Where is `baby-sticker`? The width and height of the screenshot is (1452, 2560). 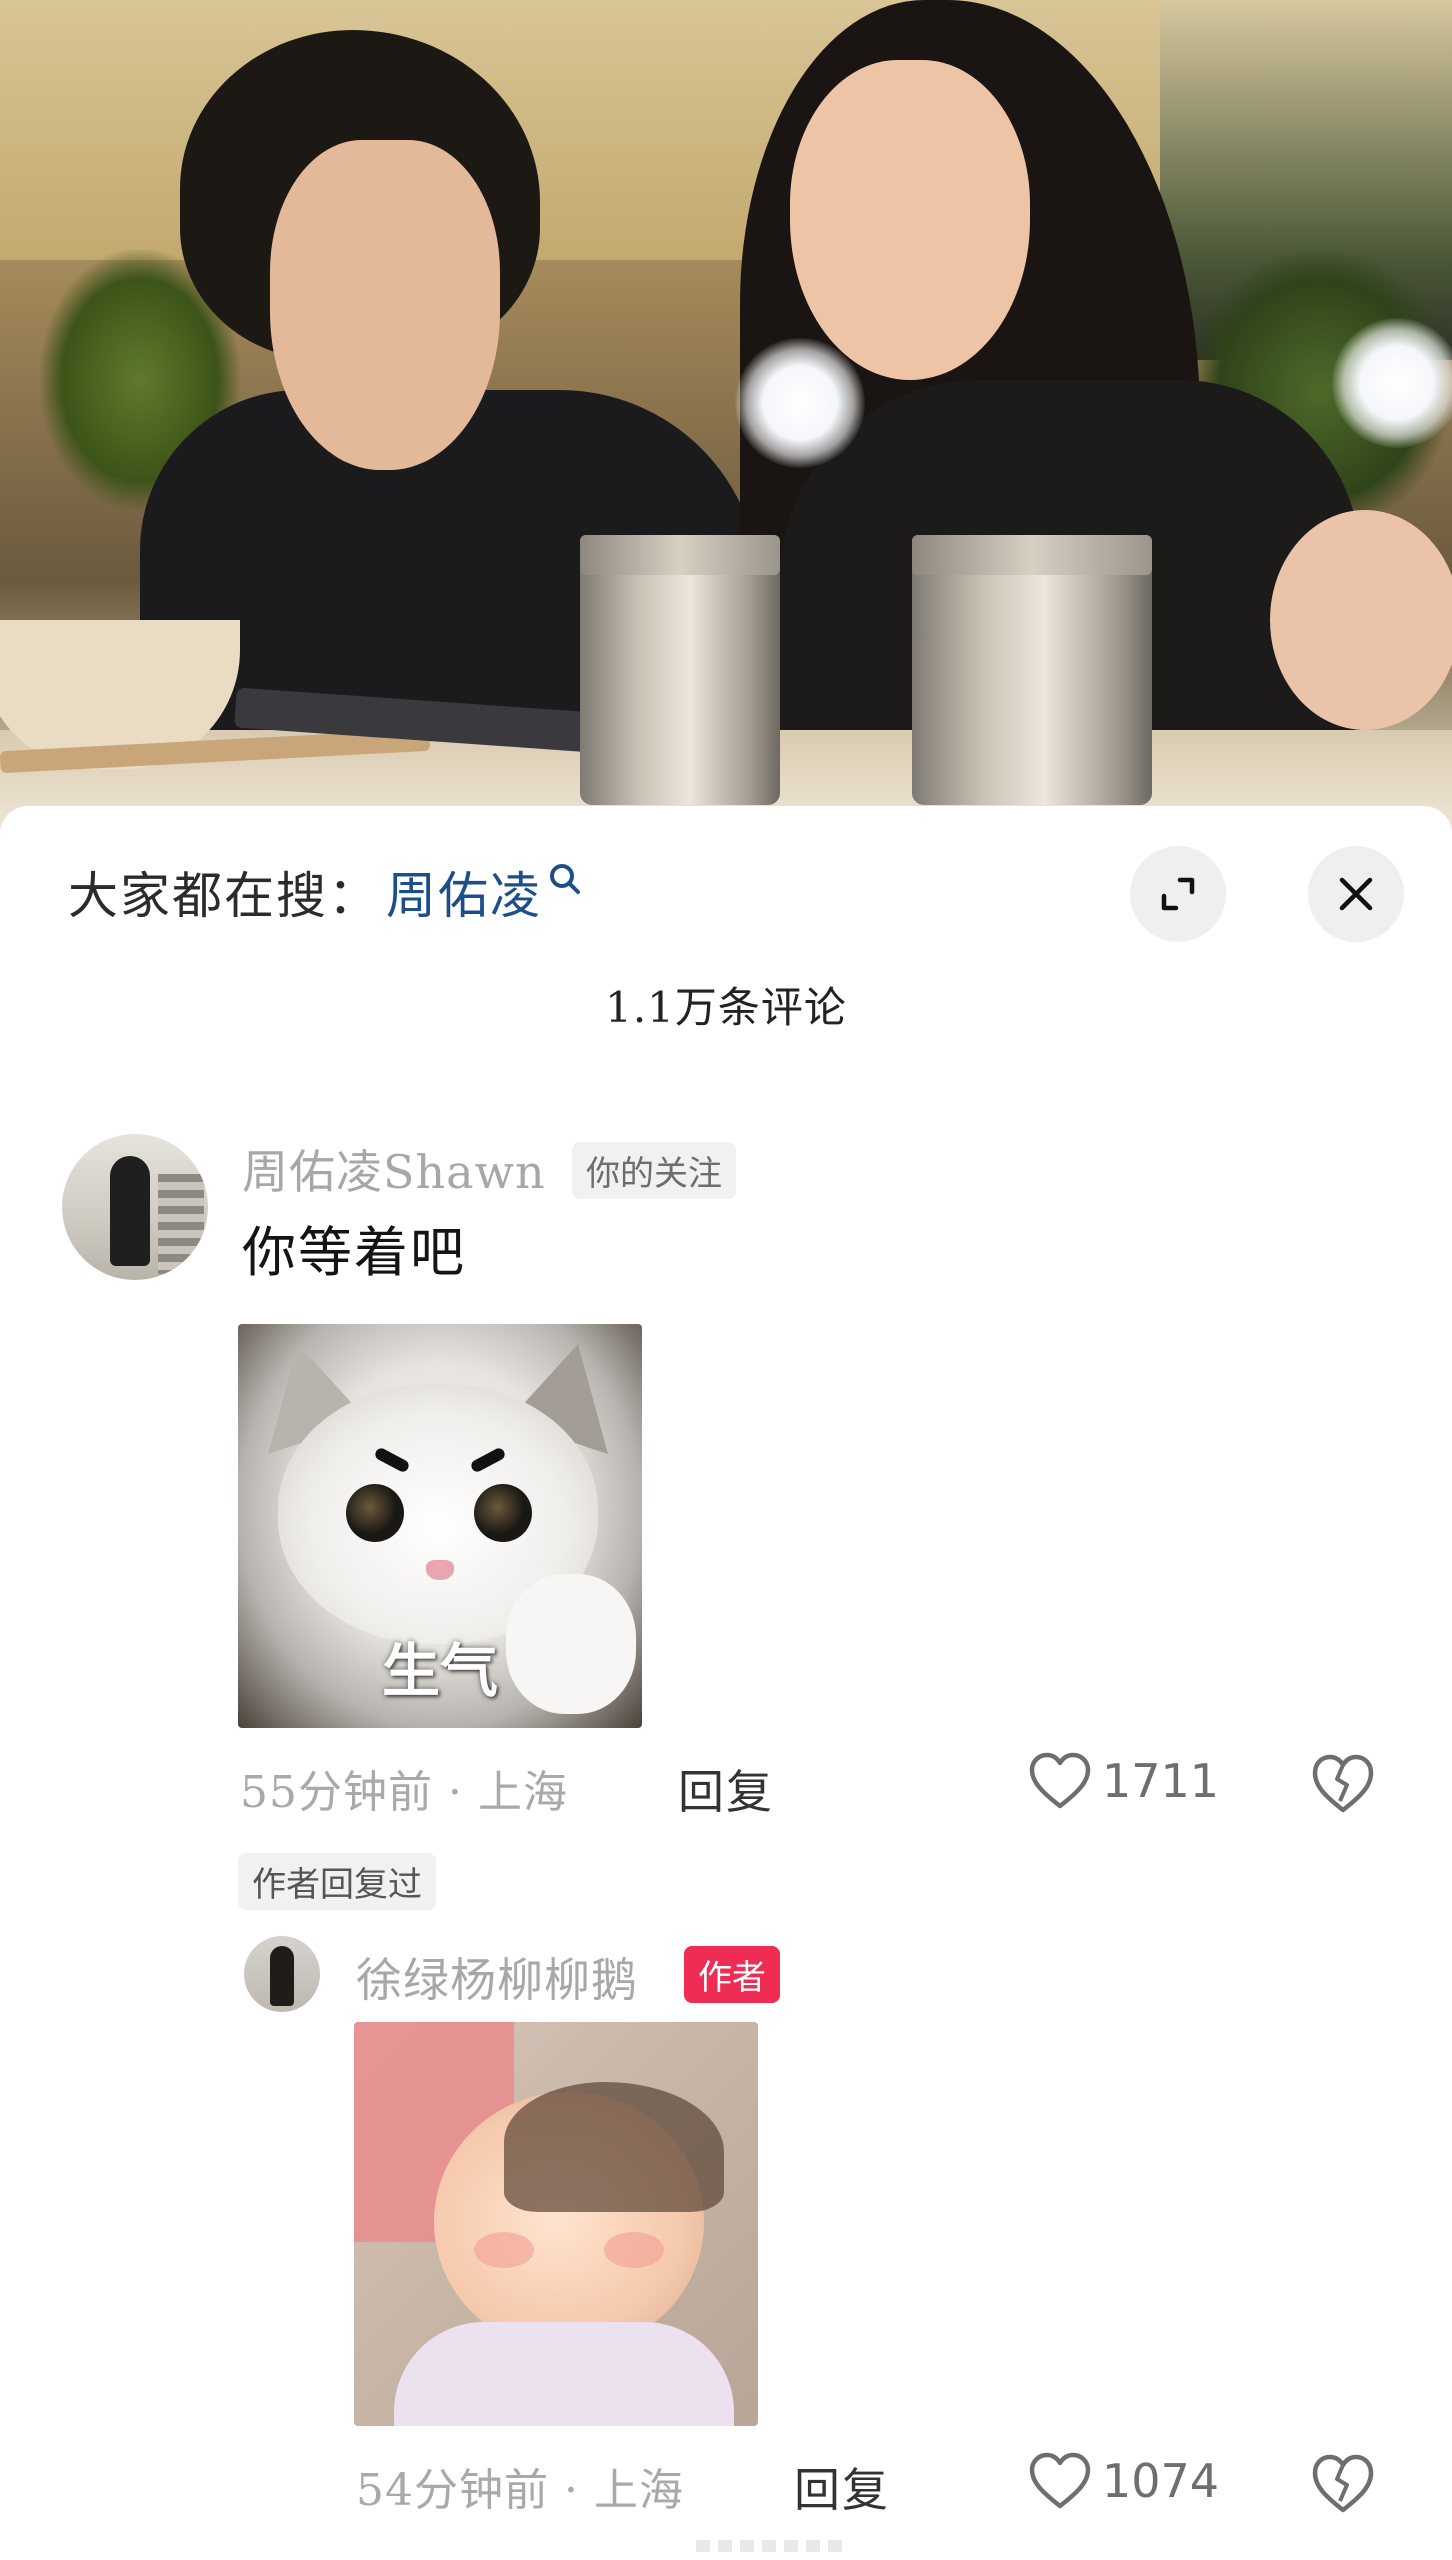 baby-sticker is located at coordinates (556, 2224).